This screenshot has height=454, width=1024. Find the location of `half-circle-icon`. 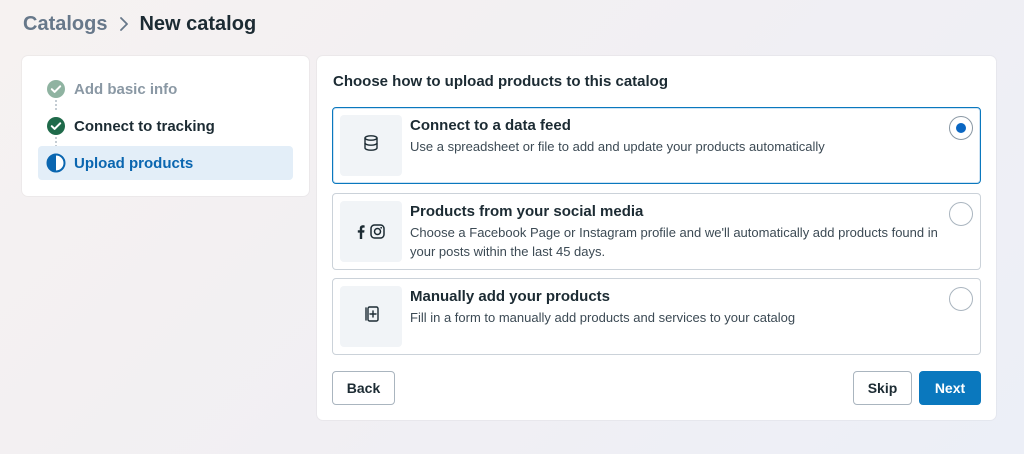

half-circle-icon is located at coordinates (56, 163).